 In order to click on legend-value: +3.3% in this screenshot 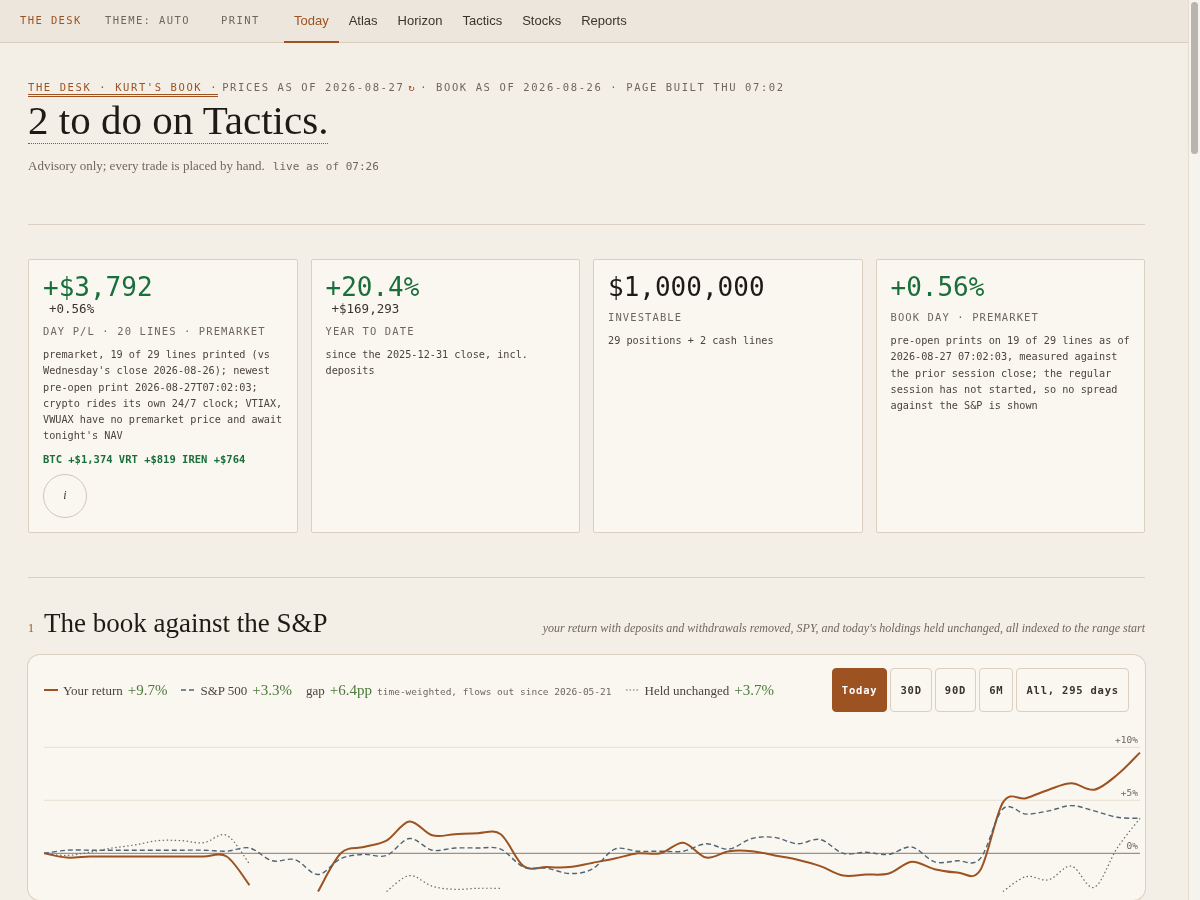, I will do `click(272, 690)`.